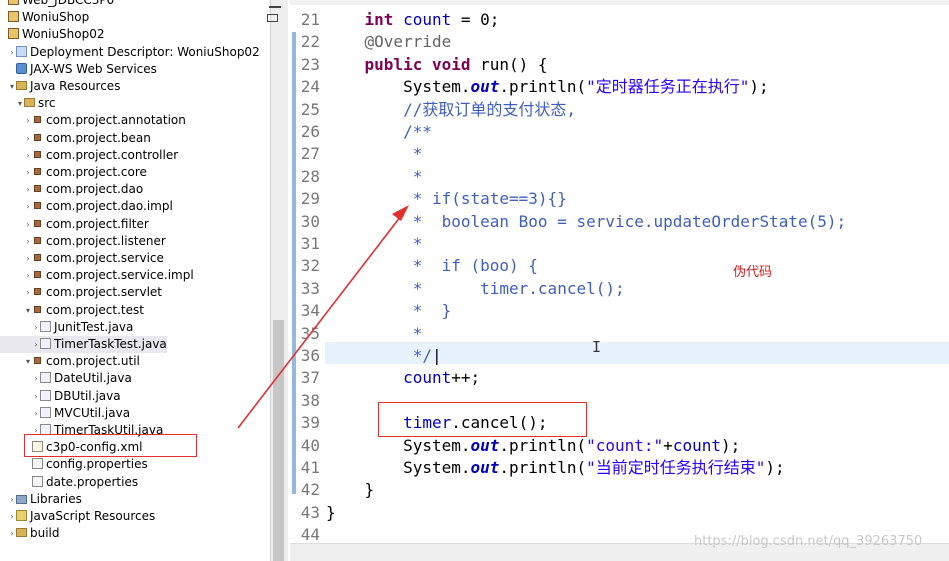  What do you see at coordinates (323, 317) in the screenshot?
I see `annotation-arrow` at bounding box center [323, 317].